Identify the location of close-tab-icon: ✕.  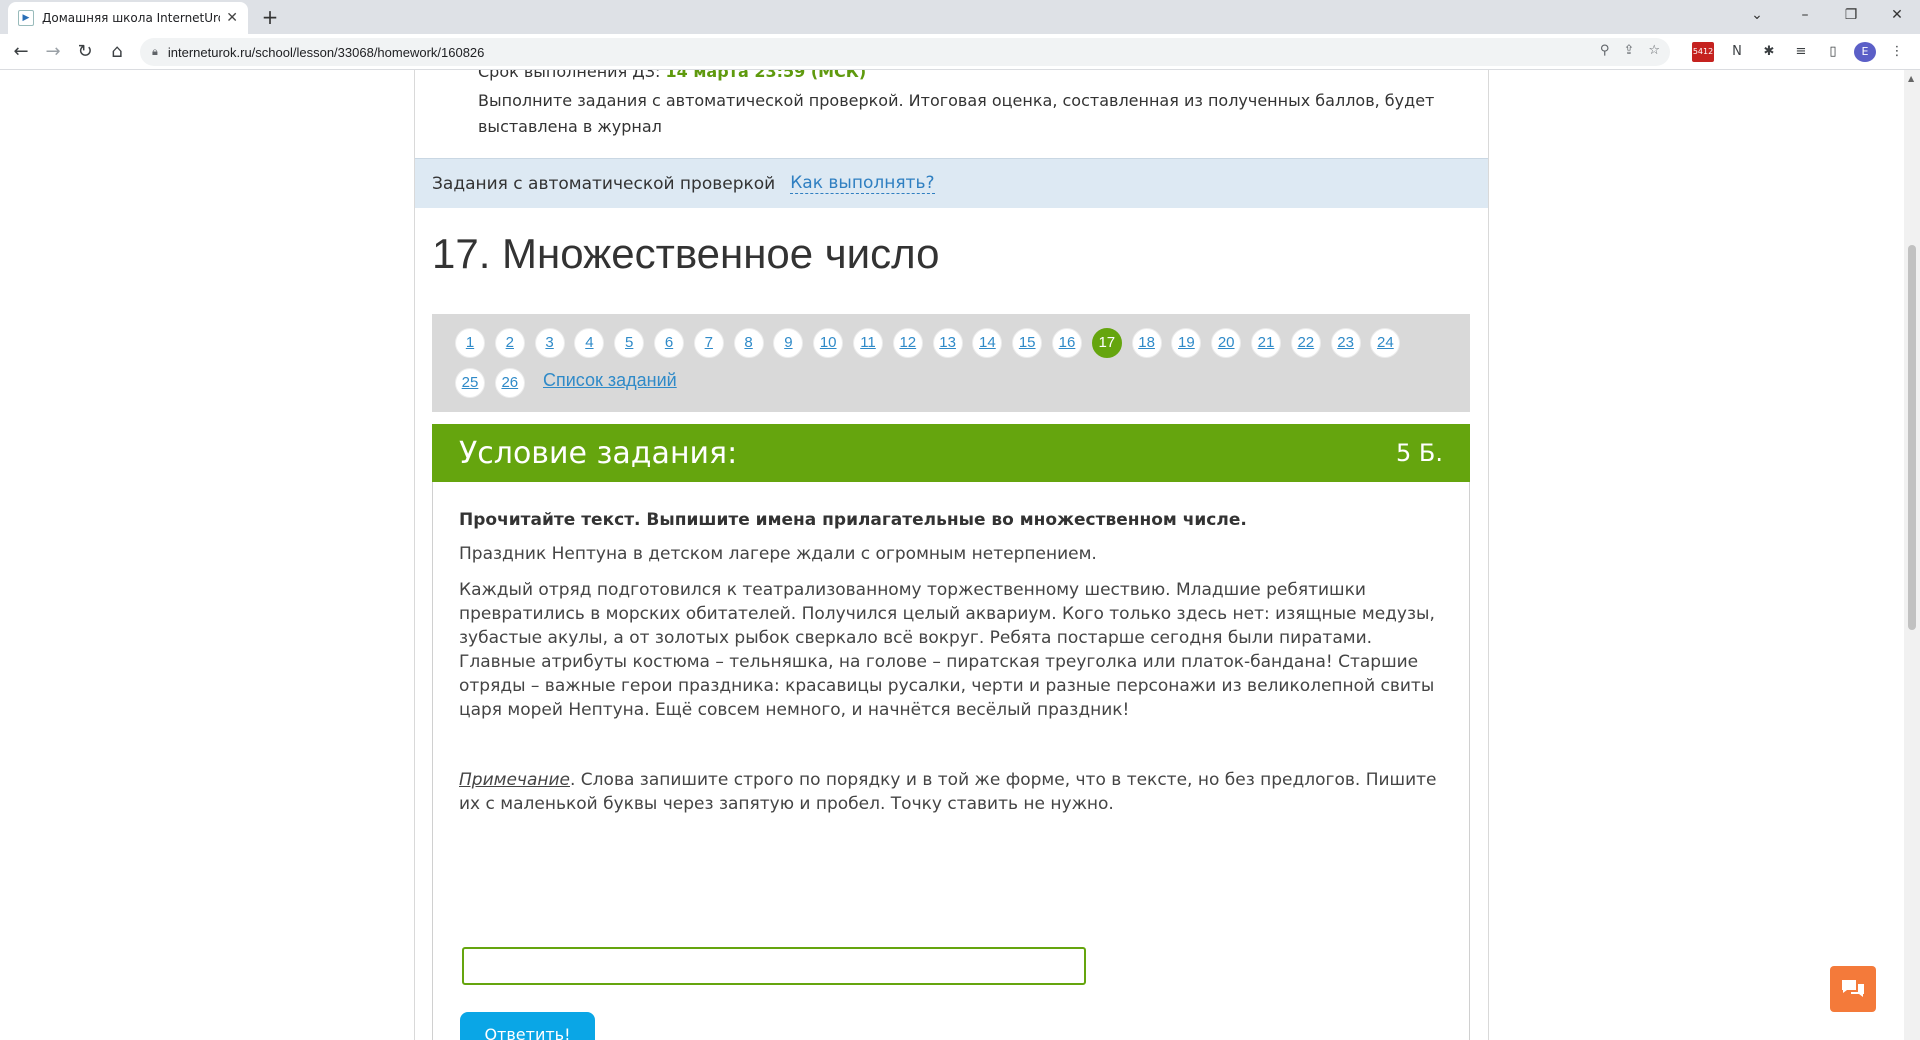
(232, 18).